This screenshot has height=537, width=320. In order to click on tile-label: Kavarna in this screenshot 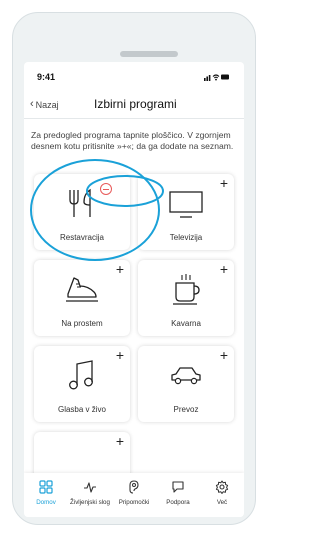, I will do `click(186, 323)`.